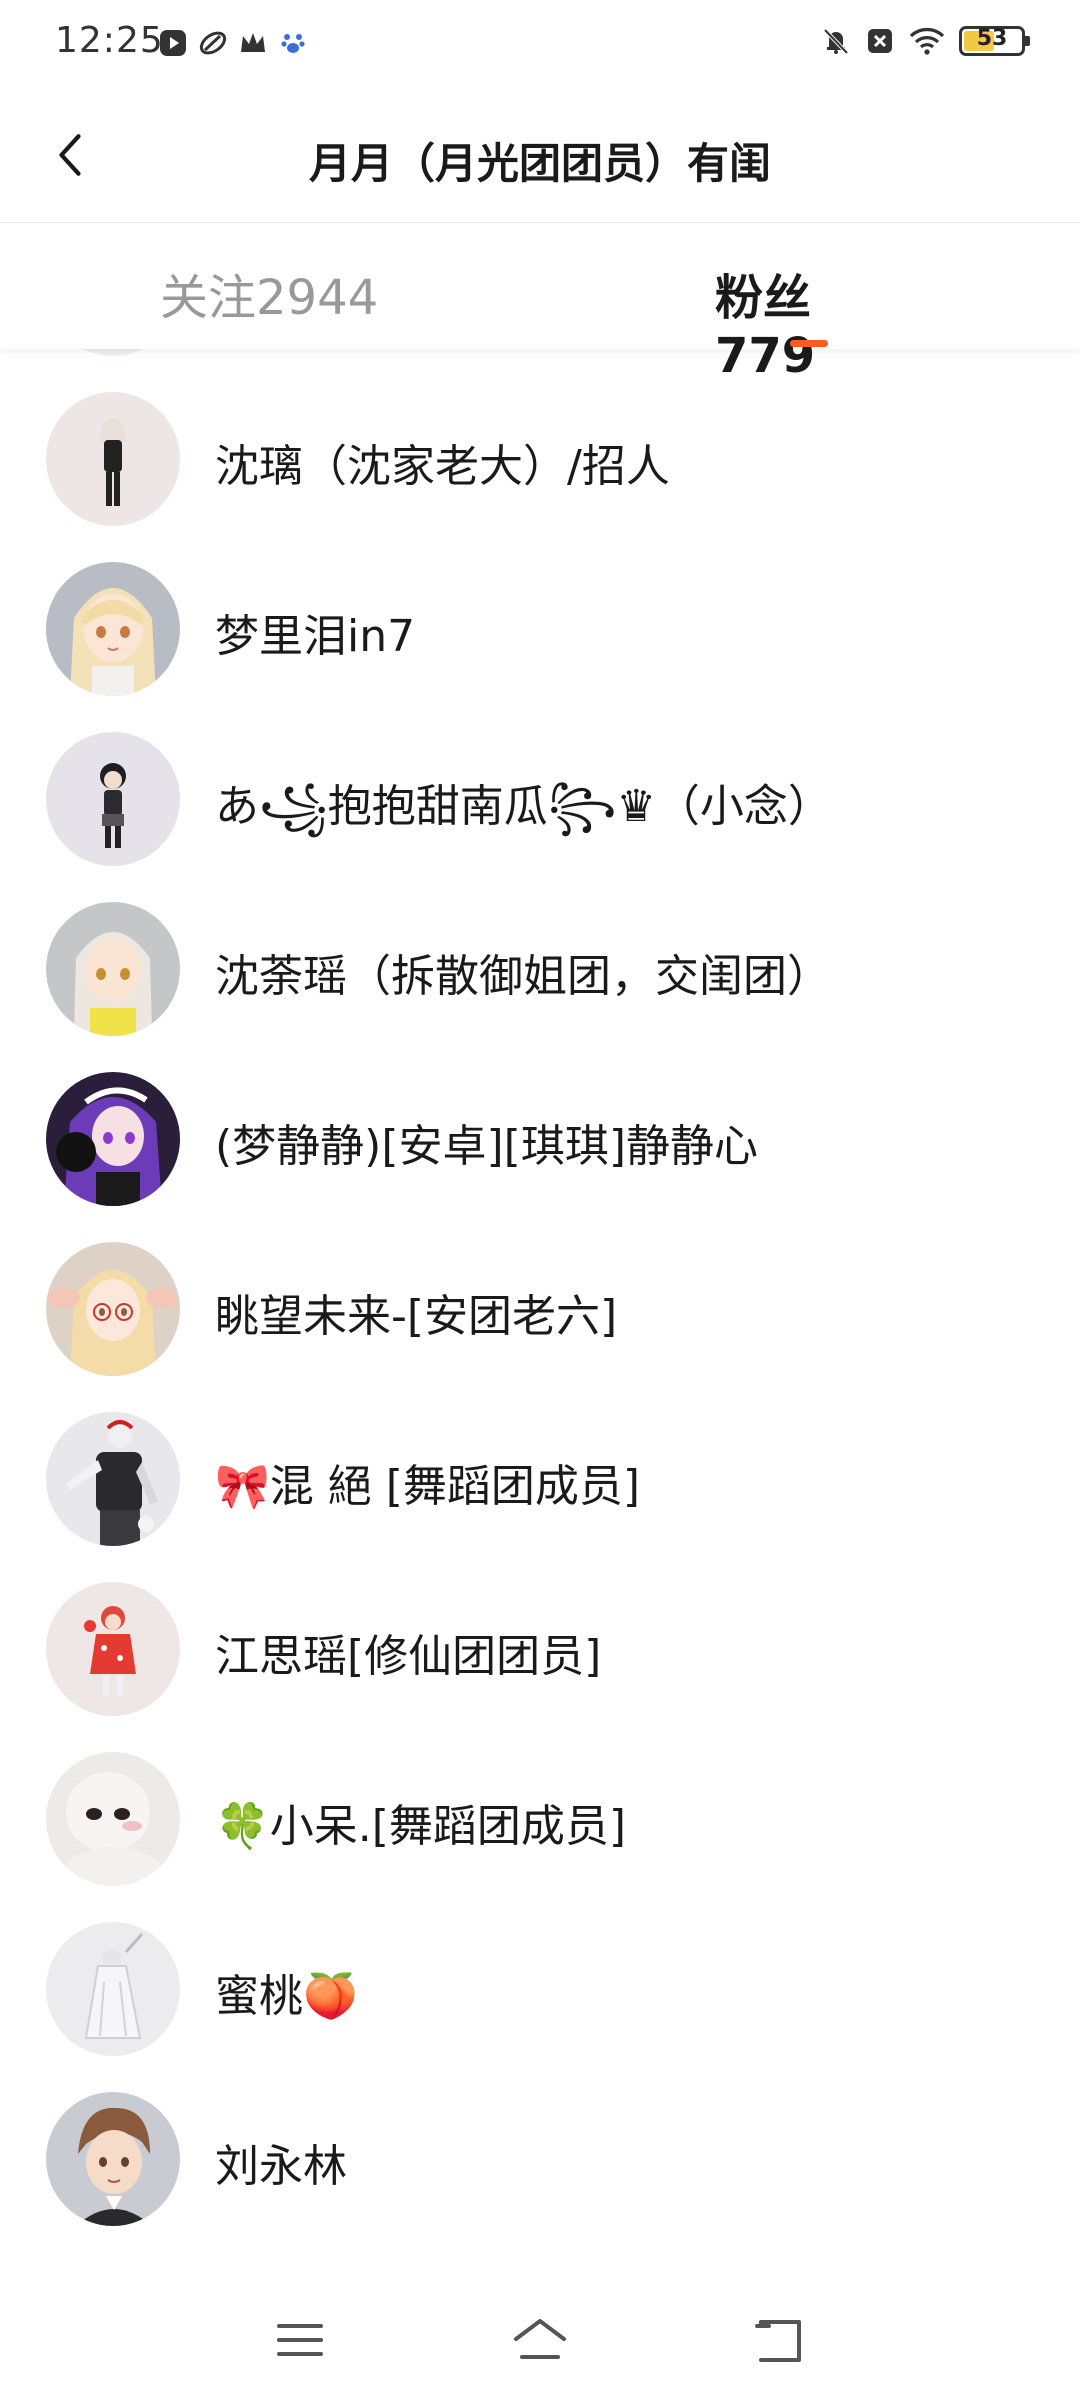  I want to click on tab-fans: 粉丝779, so click(810, 321).